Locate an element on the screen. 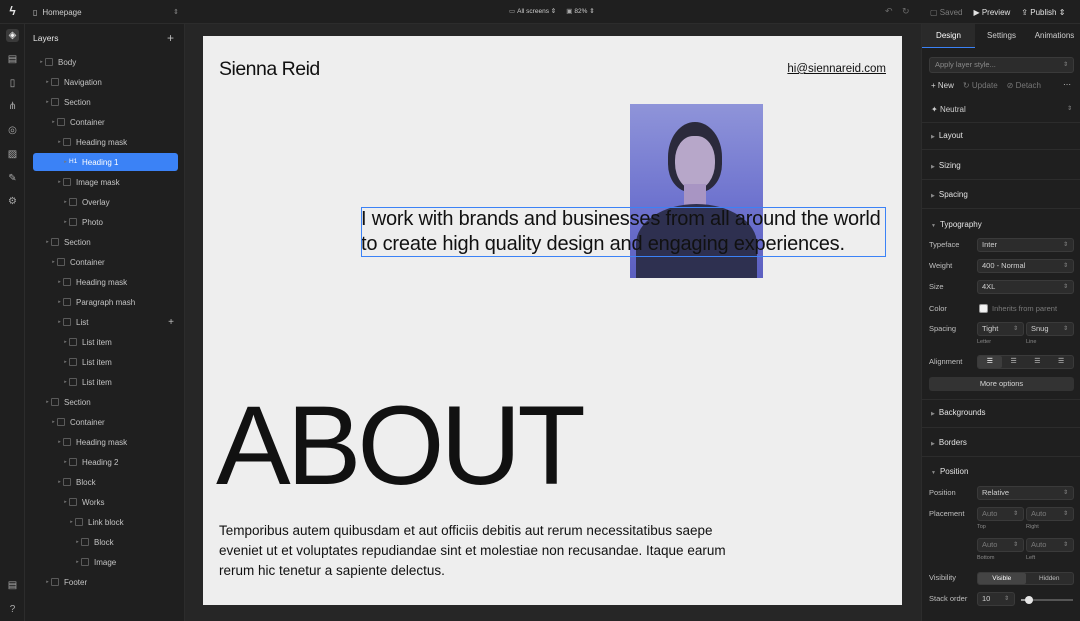  left-input: Auto ⇕ is located at coordinates (1050, 545).